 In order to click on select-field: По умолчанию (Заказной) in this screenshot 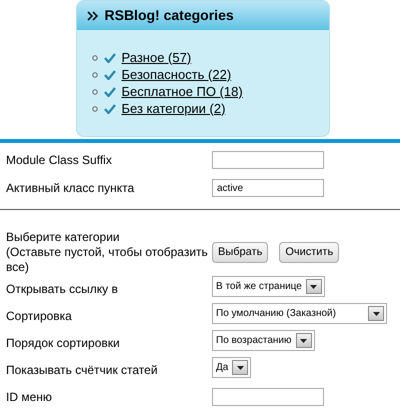, I will do `click(299, 313)`.